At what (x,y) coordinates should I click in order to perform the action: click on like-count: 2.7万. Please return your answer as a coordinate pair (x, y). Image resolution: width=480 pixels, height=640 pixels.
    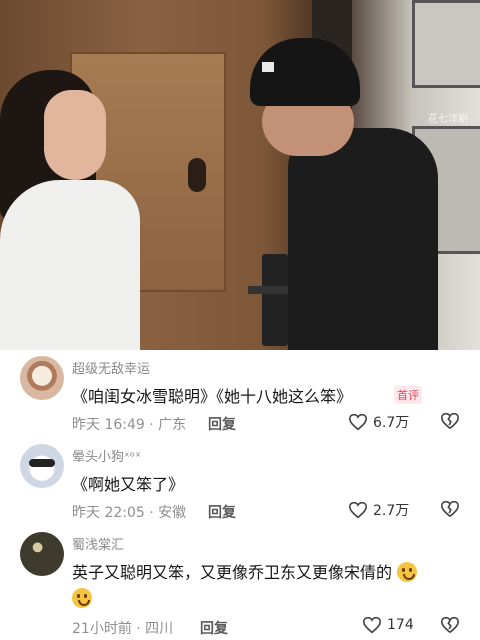
    Looking at the image, I should click on (391, 511).